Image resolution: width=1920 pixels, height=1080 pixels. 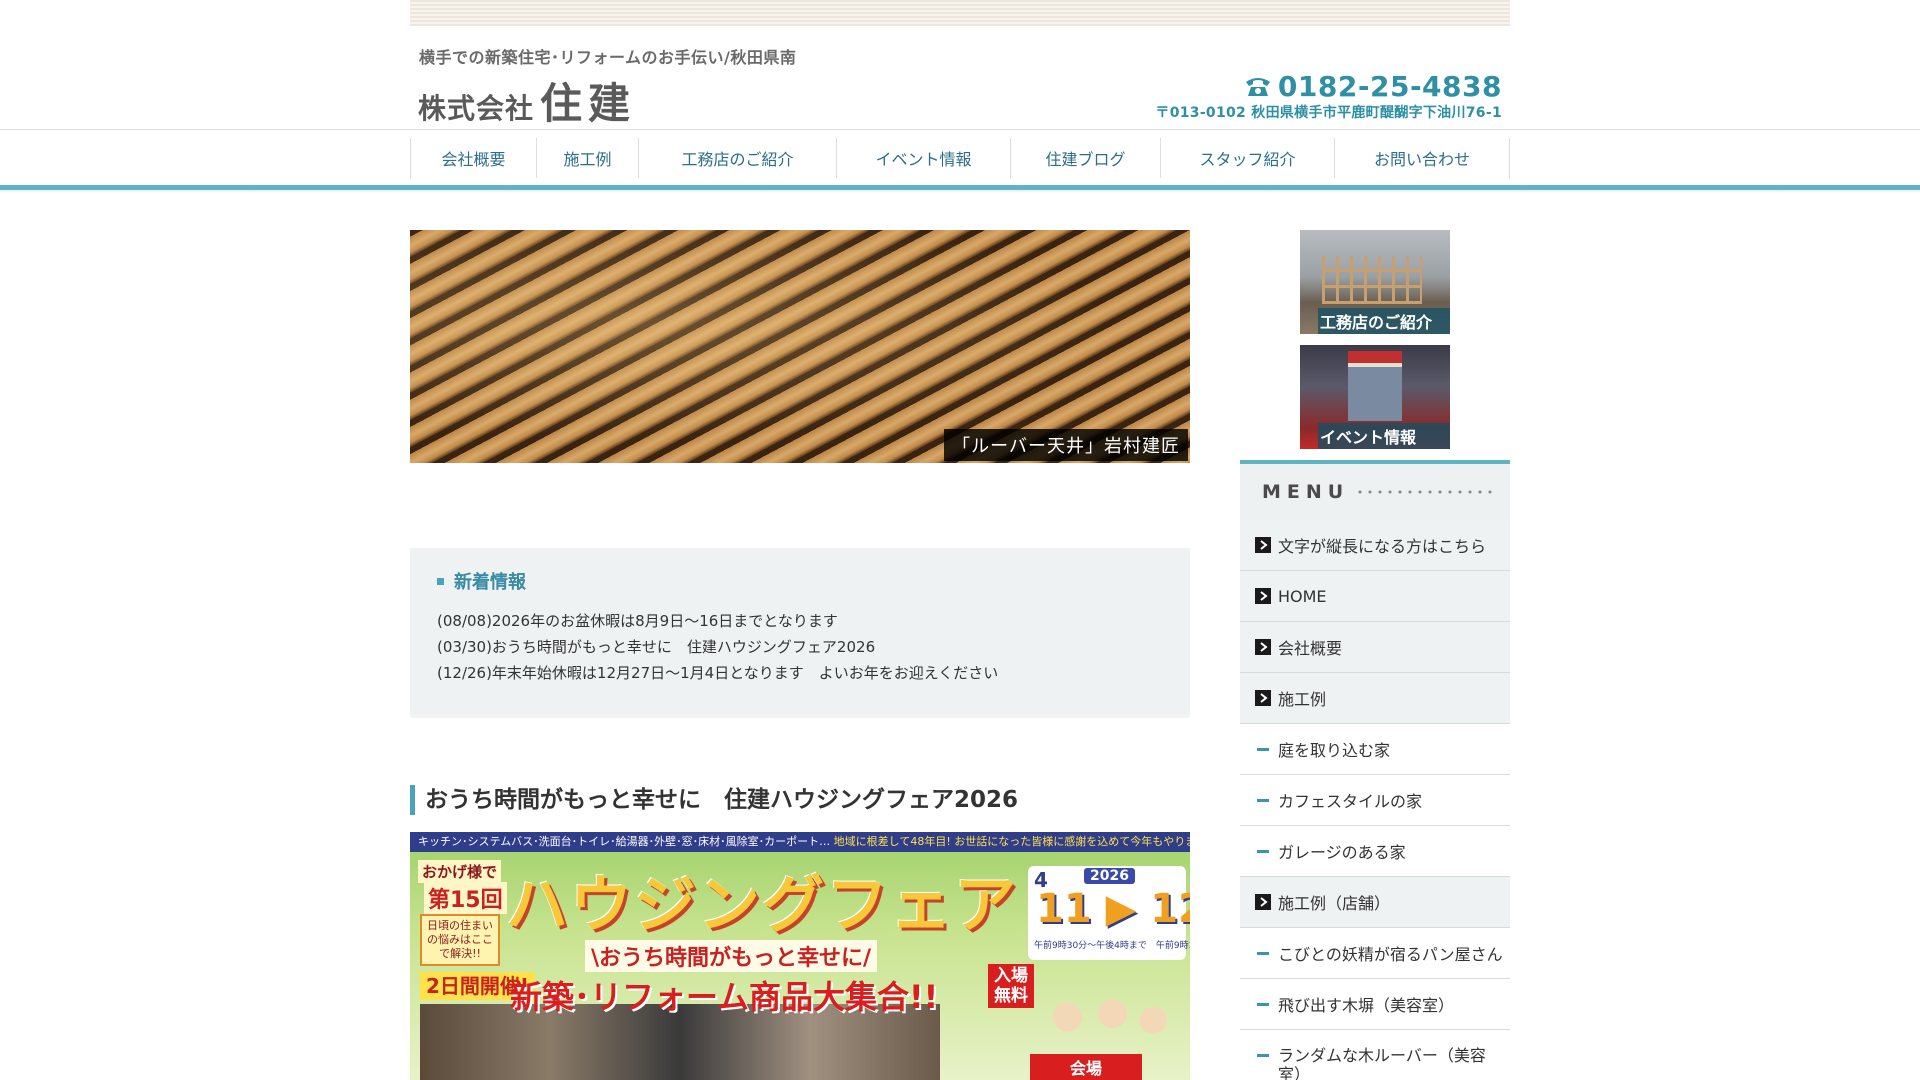 What do you see at coordinates (473, 158) in the screenshot?
I see `nav-item-company: 会社概要` at bounding box center [473, 158].